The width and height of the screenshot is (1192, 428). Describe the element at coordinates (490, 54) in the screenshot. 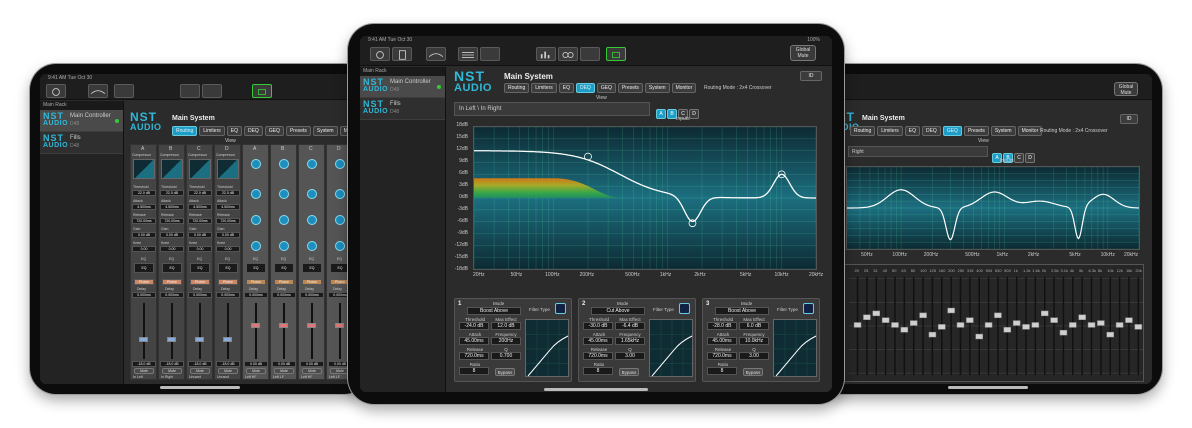

I see `meter-button` at that location.